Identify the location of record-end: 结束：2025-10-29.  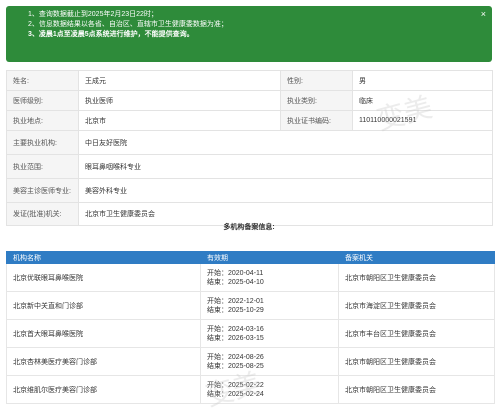
(235, 310).